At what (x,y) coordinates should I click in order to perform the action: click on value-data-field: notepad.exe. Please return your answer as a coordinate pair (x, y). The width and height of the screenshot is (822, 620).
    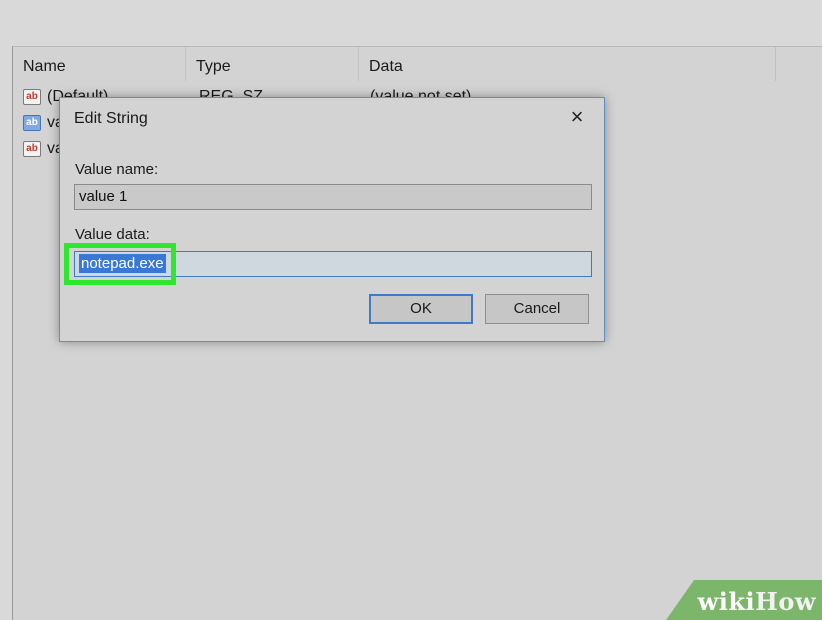
    Looking at the image, I should click on (333, 264).